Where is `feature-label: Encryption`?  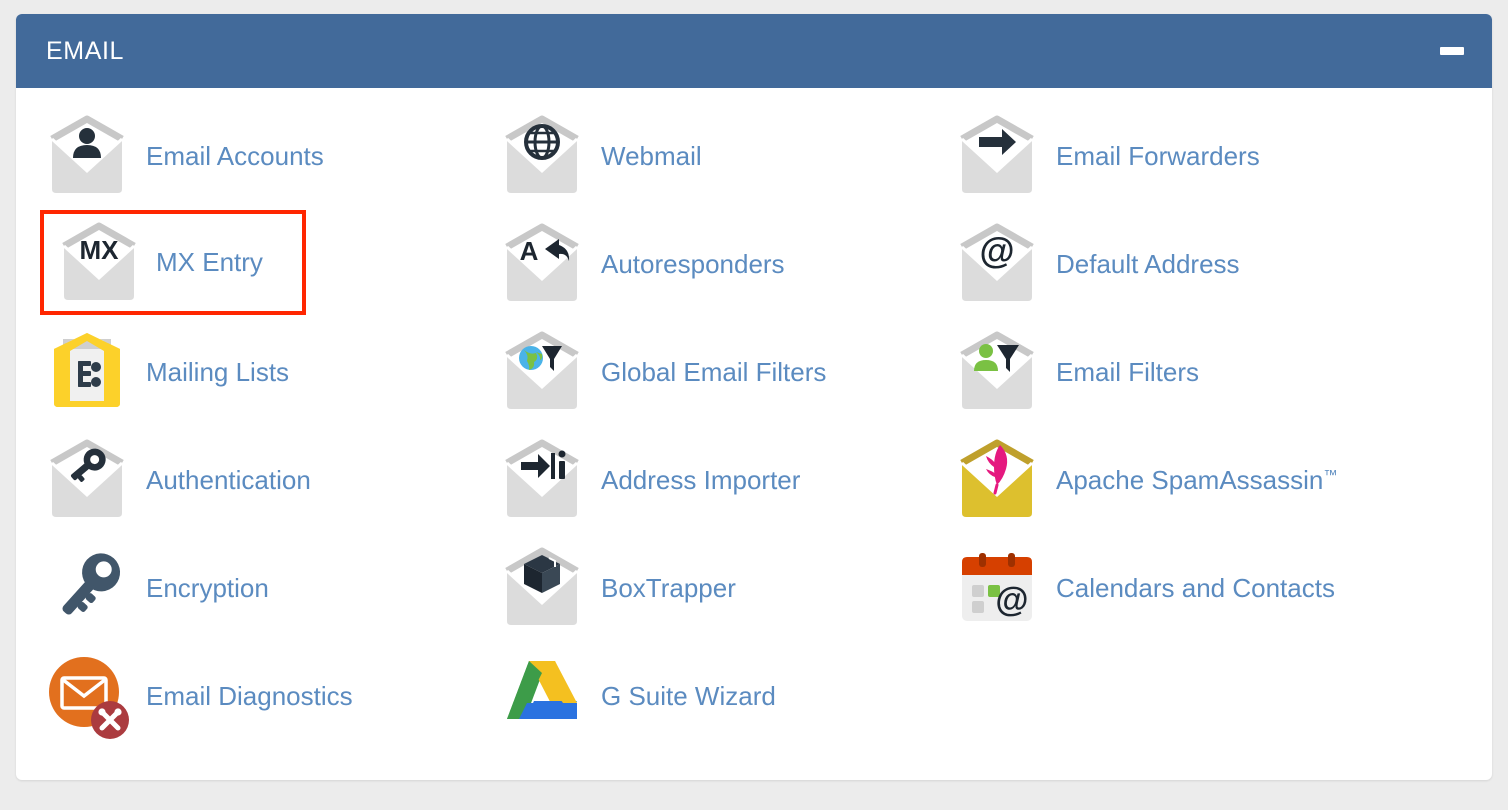 feature-label: Encryption is located at coordinates (207, 587).